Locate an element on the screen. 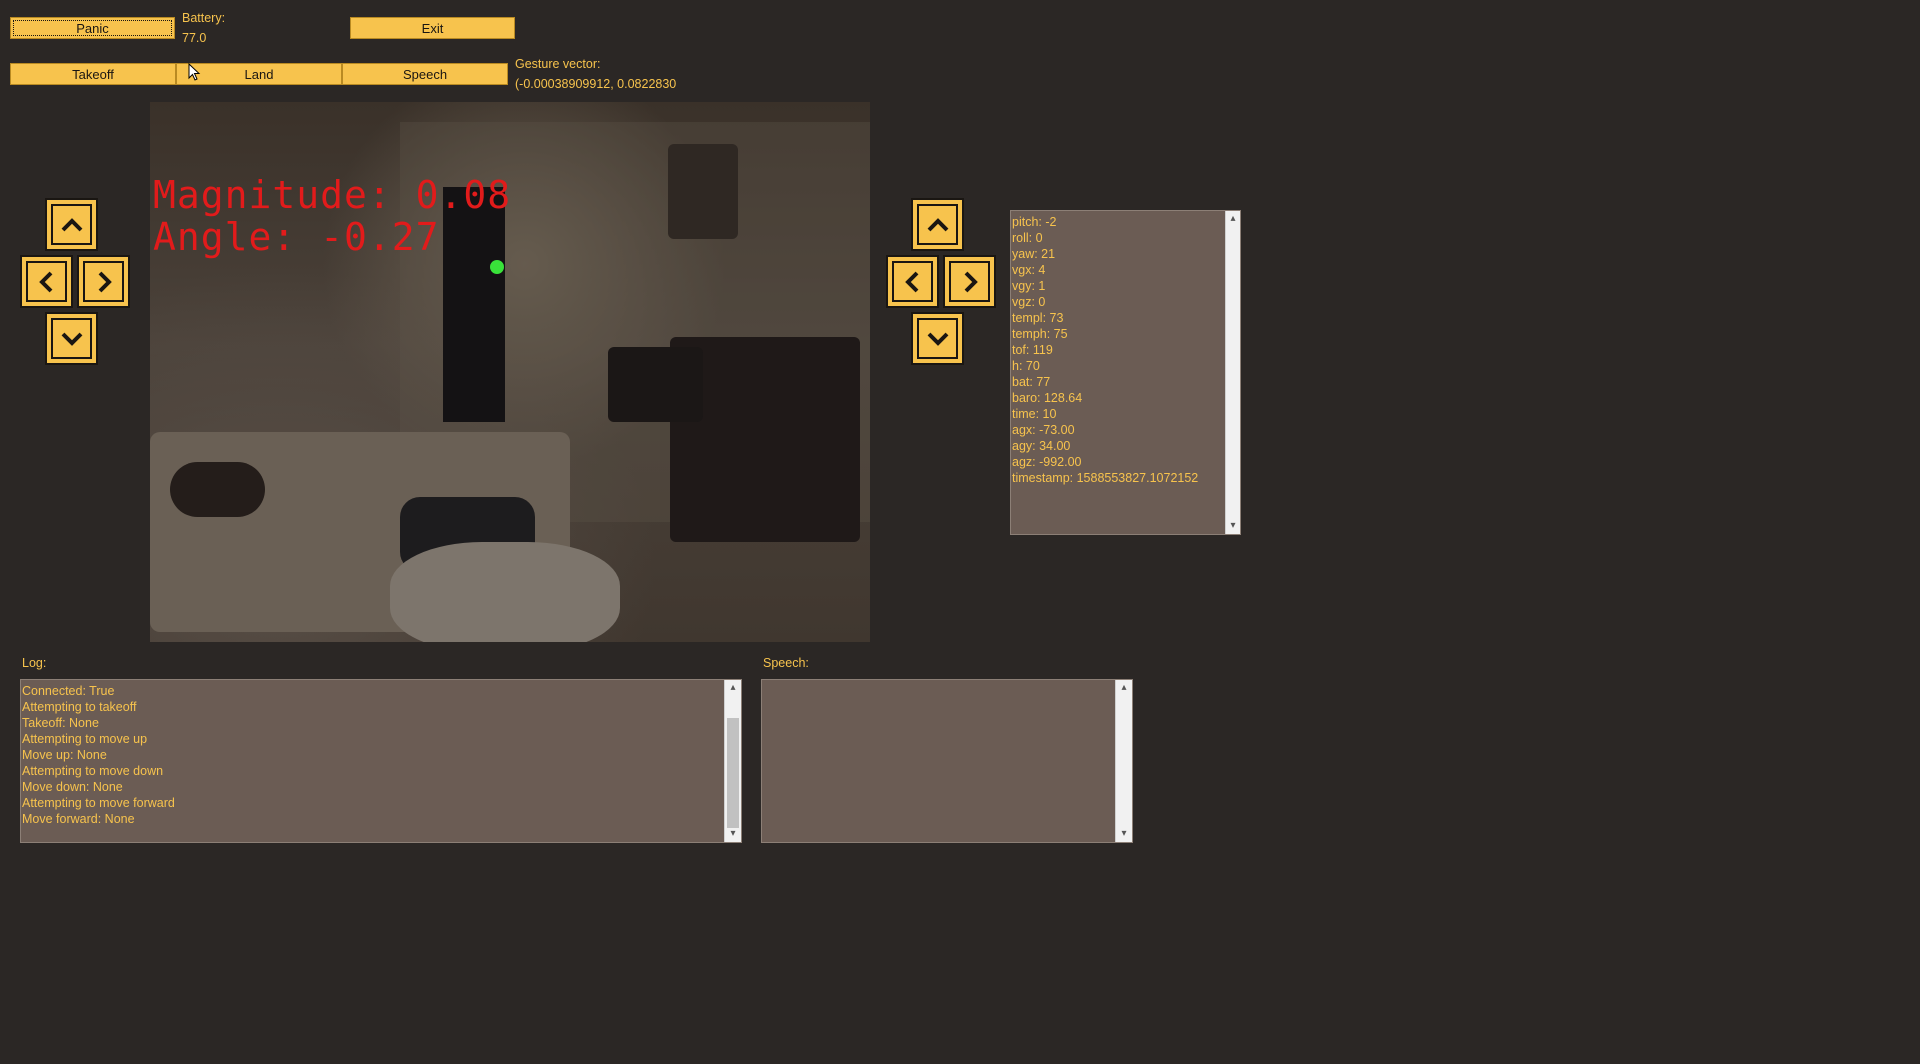 The height and width of the screenshot is (1064, 1920). speech-button: Speech is located at coordinates (425, 74).